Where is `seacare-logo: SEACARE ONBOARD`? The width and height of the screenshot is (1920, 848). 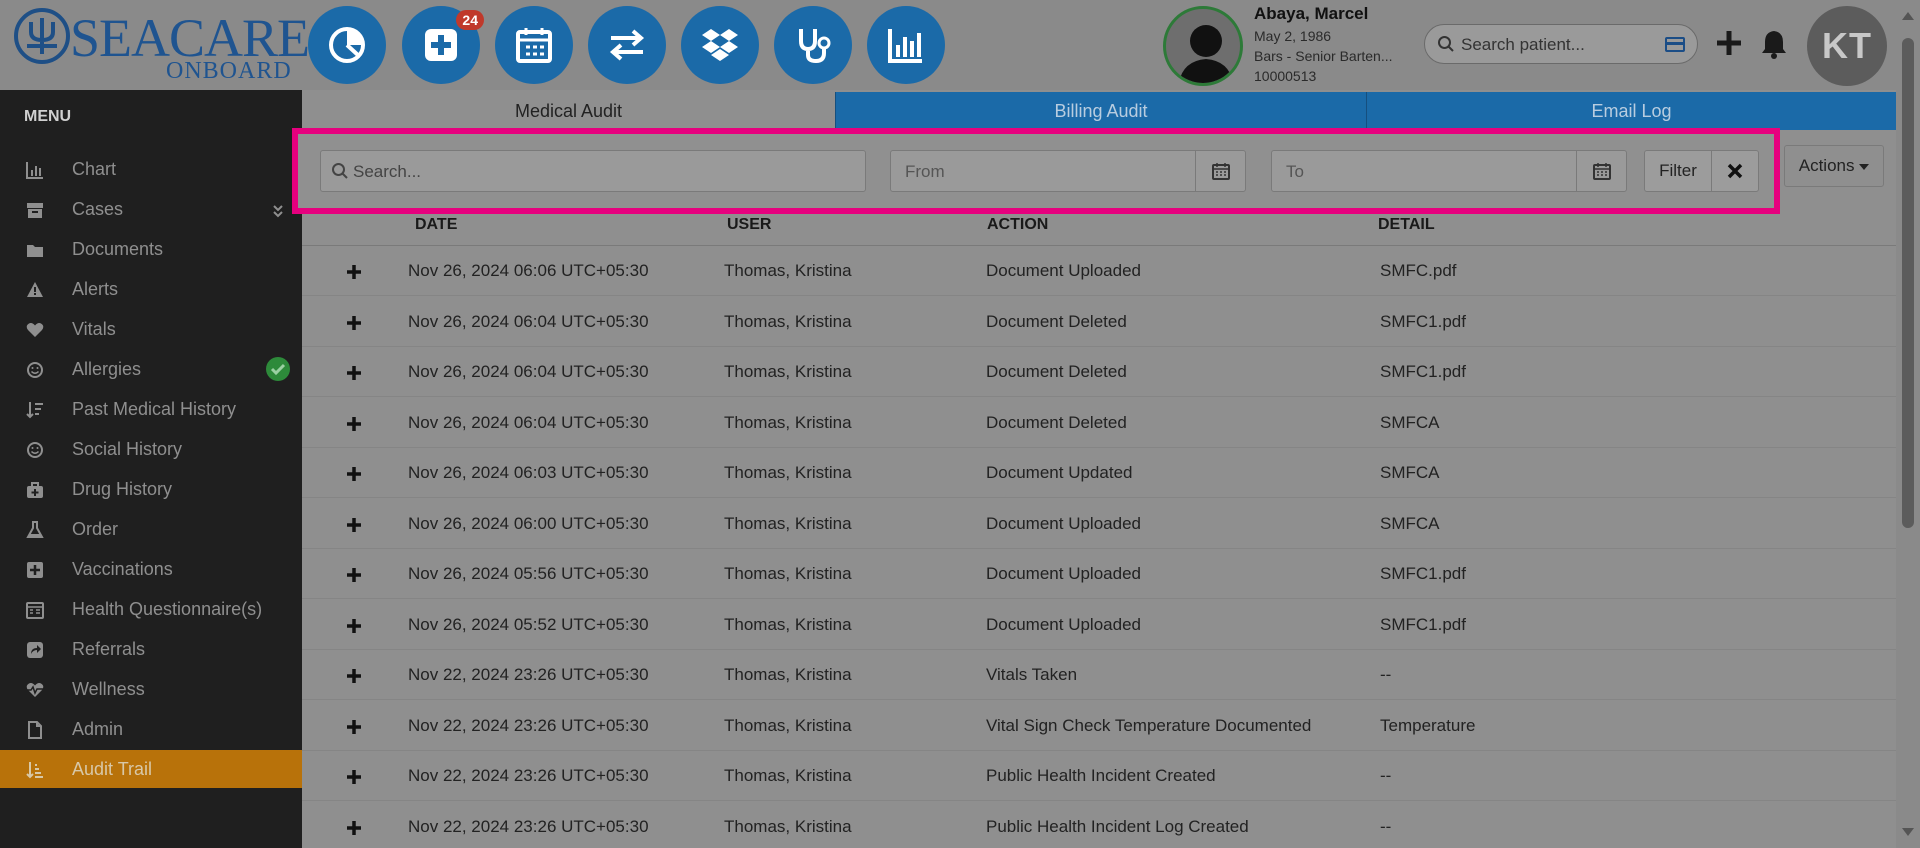 seacare-logo: SEACARE ONBOARD is located at coordinates (162, 46).